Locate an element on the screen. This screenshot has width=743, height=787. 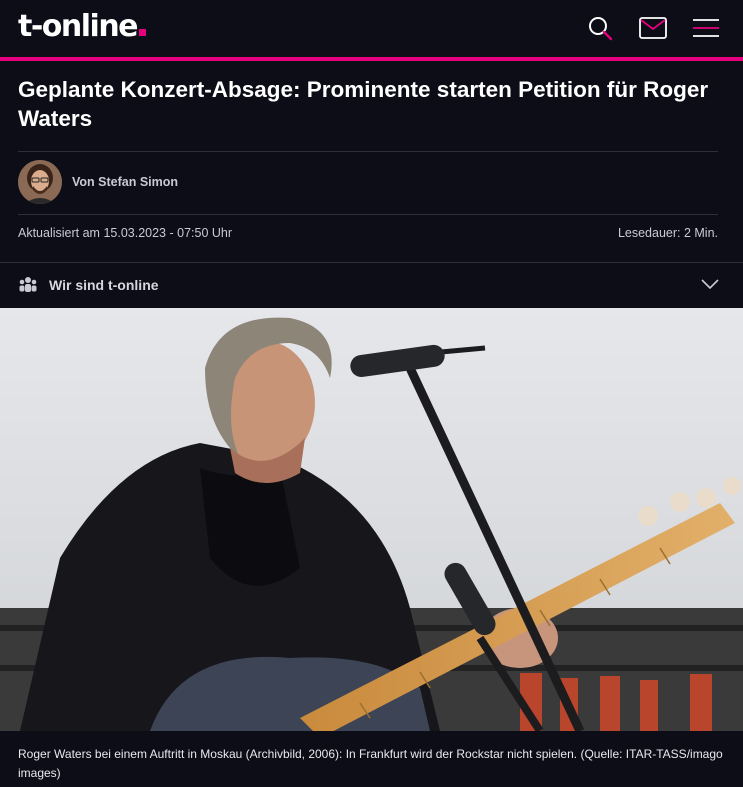
author-row: Von Stefan Simon is located at coordinates (98, 182).